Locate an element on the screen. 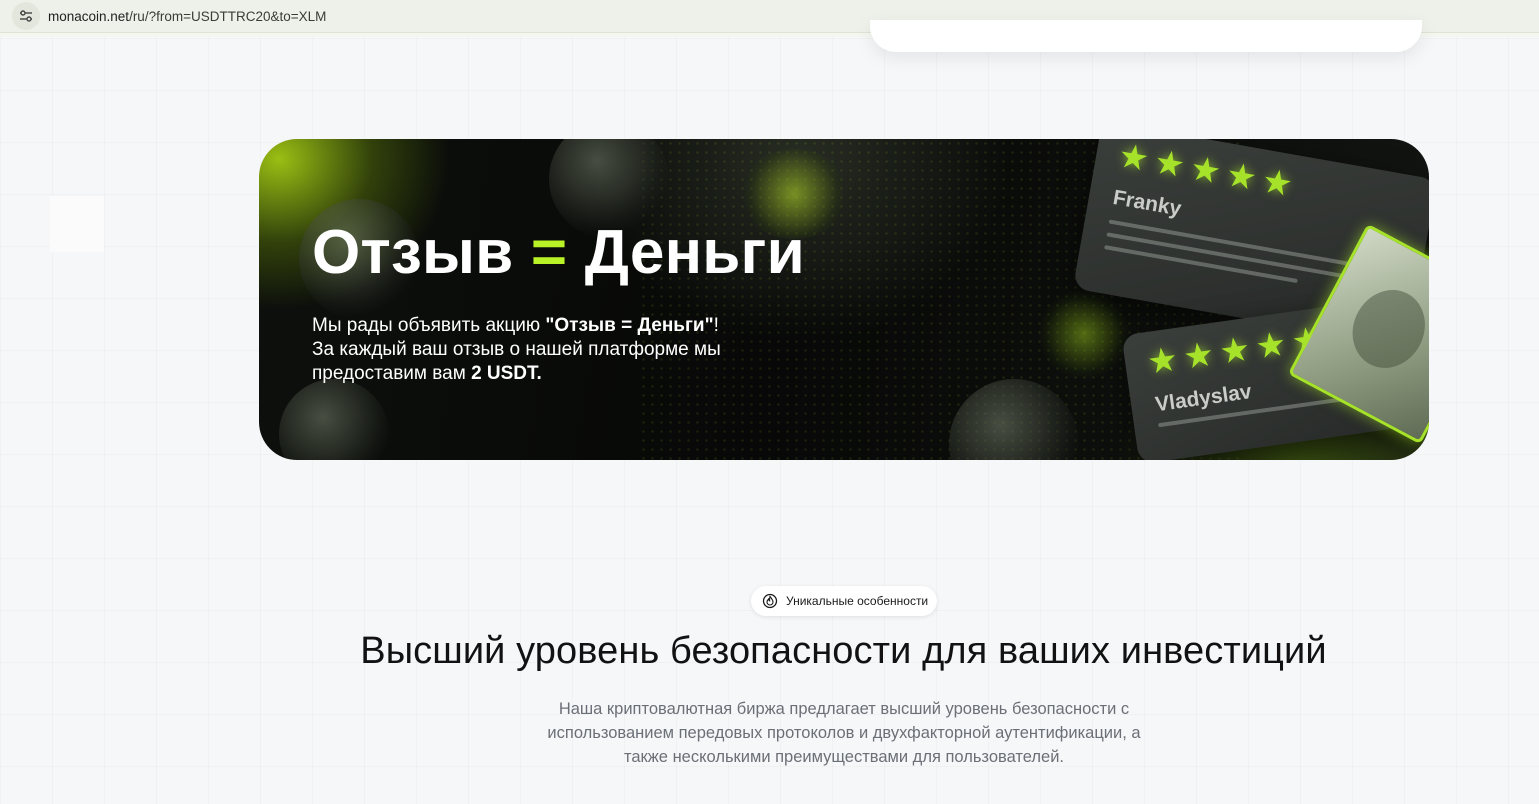  banner-text-bold: "Отзыв = Деньги" is located at coordinates (629, 325).